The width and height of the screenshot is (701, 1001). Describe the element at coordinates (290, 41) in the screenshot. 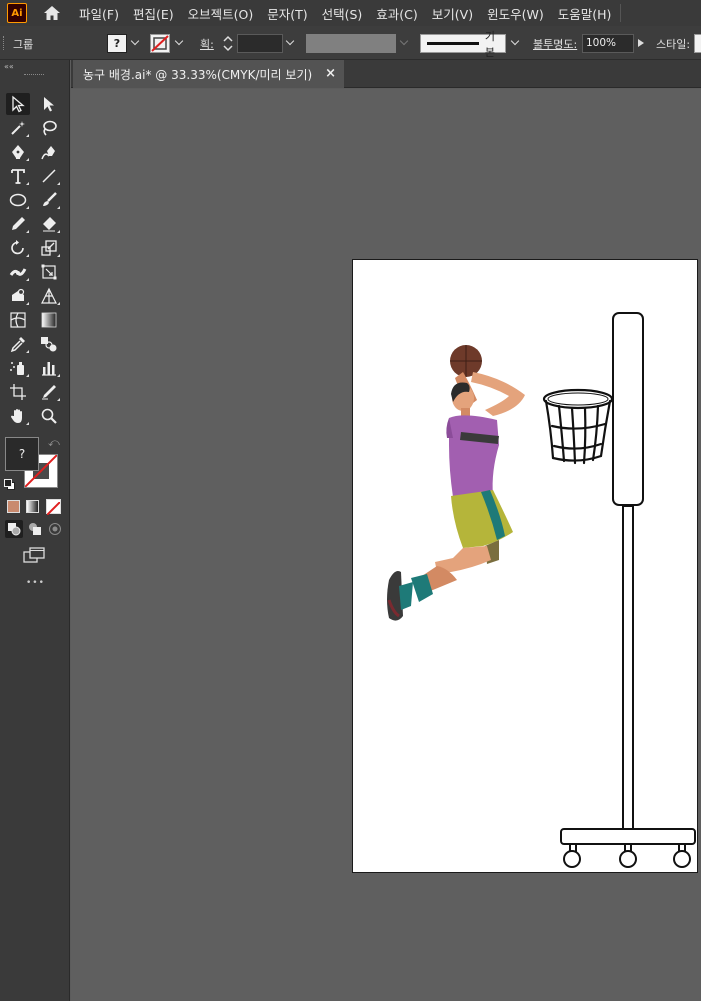

I see `stroke-weight-dropdown-icon` at that location.